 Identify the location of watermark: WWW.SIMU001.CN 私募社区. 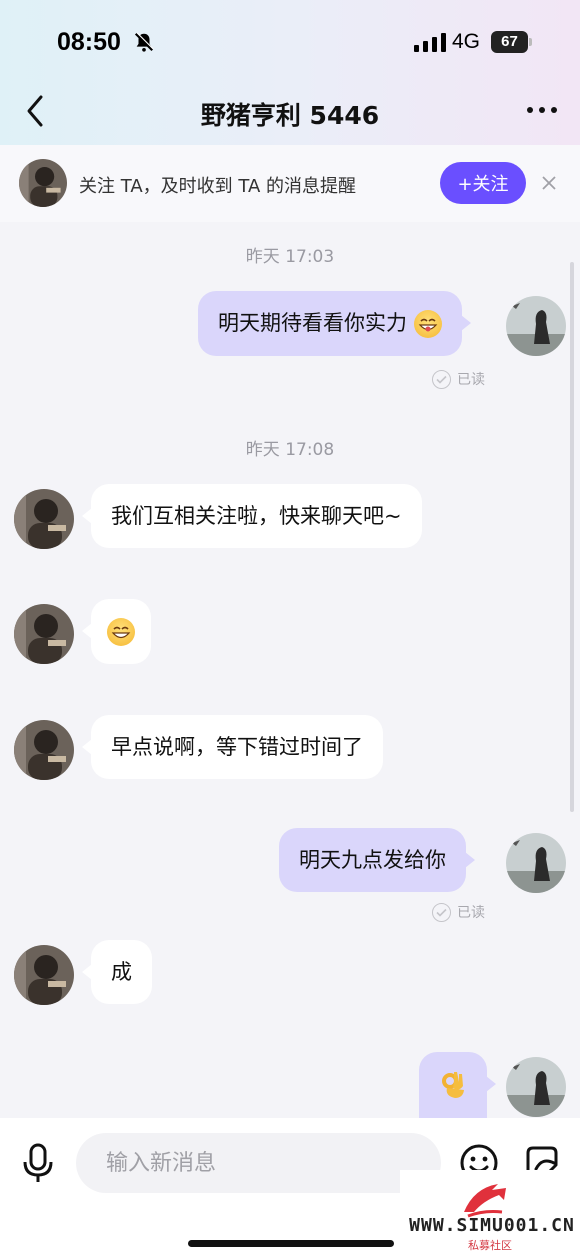
(490, 1213).